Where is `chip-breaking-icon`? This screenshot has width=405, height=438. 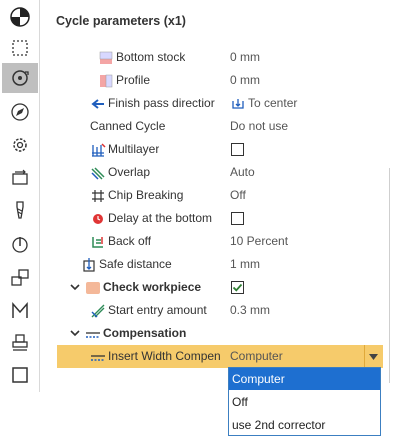 chip-breaking-icon is located at coordinates (98, 196).